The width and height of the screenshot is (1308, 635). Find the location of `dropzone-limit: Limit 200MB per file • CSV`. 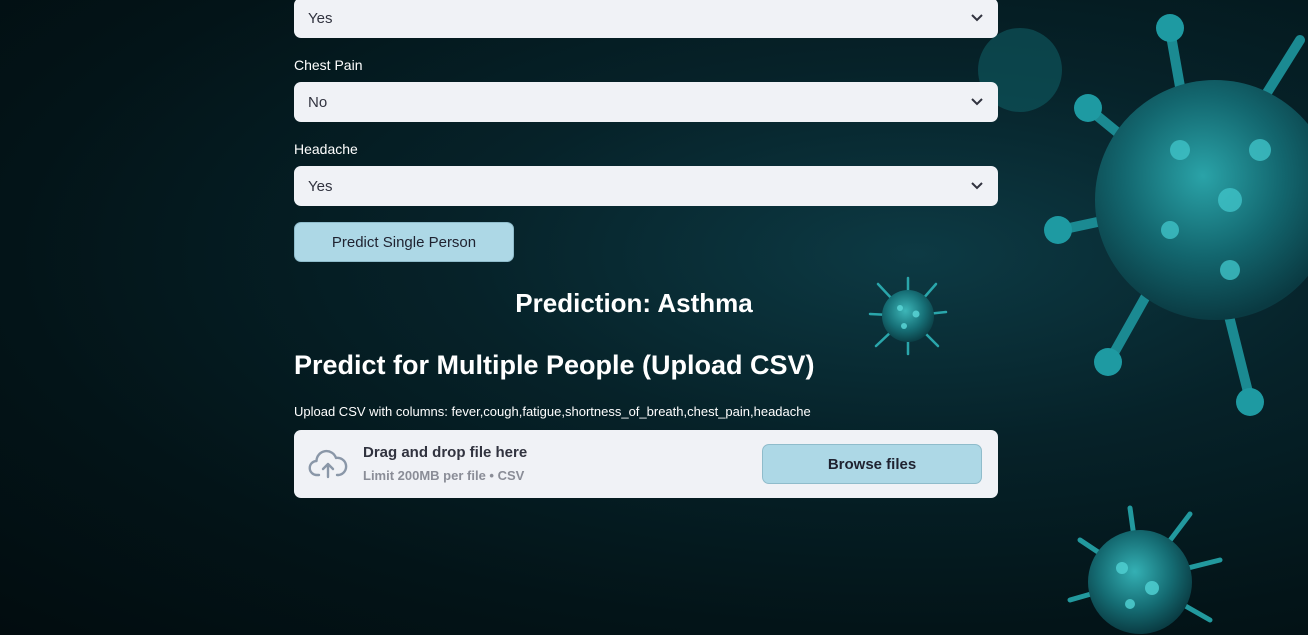

dropzone-limit: Limit 200MB per file • CSV is located at coordinates (444, 475).